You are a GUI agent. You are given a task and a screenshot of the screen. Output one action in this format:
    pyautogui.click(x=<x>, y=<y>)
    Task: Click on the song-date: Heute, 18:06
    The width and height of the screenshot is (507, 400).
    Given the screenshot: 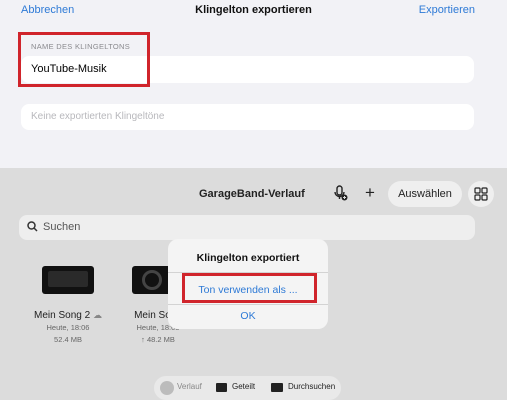 What is the action you would take?
    pyautogui.click(x=68, y=327)
    